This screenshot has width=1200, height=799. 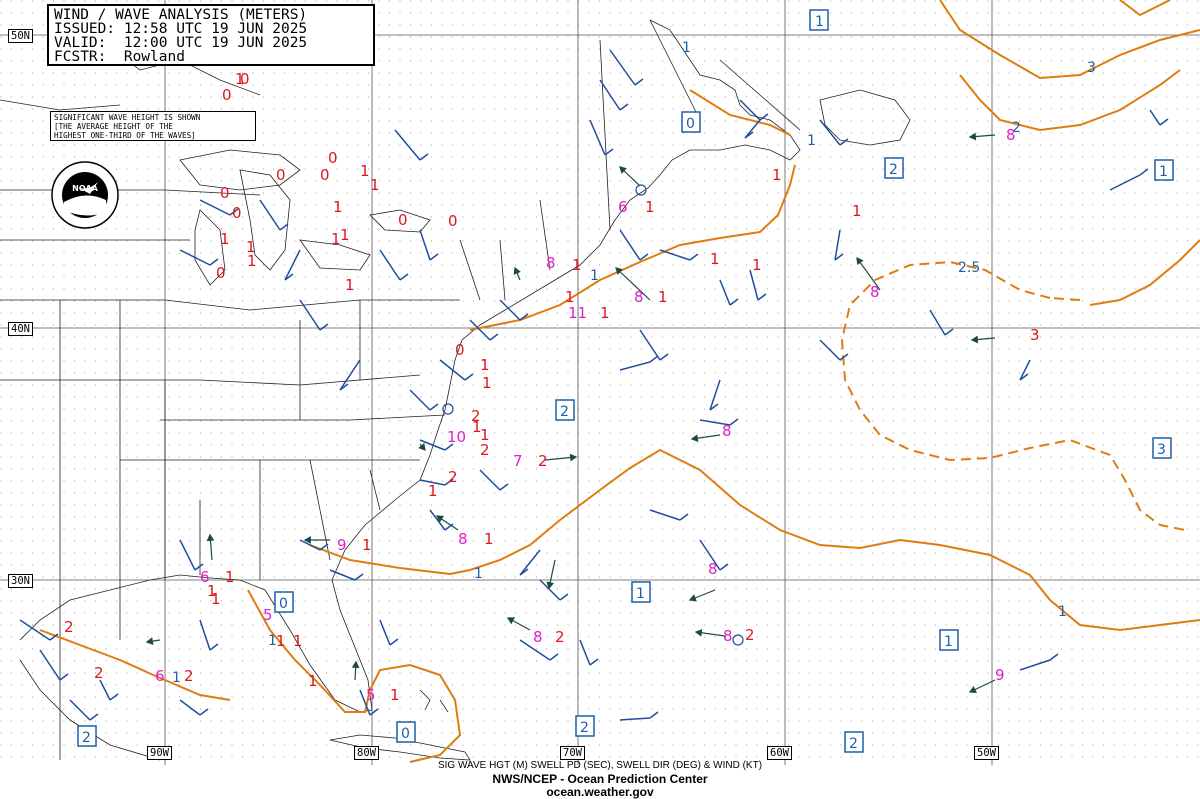 What do you see at coordinates (600, 779) in the screenshot?
I see `footer-agency: NWS/NCEP - Ocean Prediction Center` at bounding box center [600, 779].